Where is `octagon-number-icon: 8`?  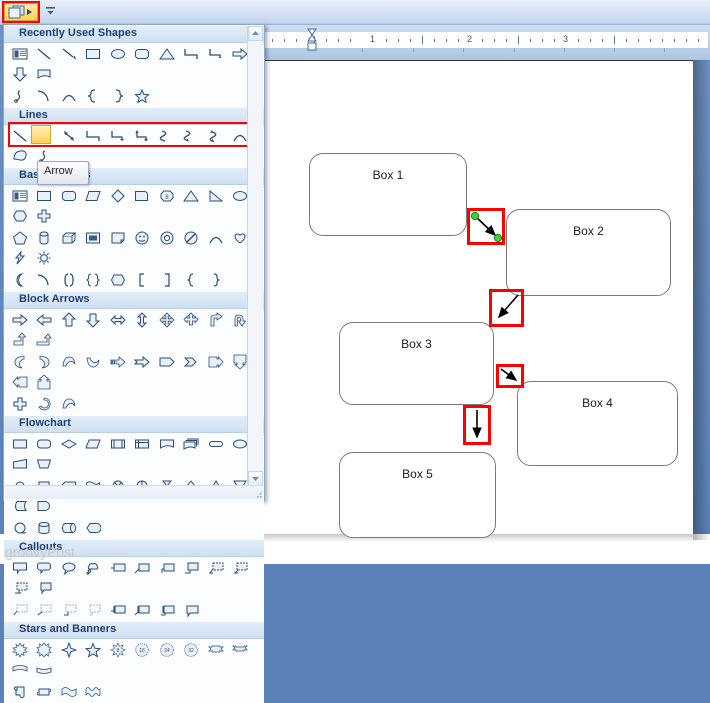 octagon-number-icon: 8 is located at coordinates (167, 196).